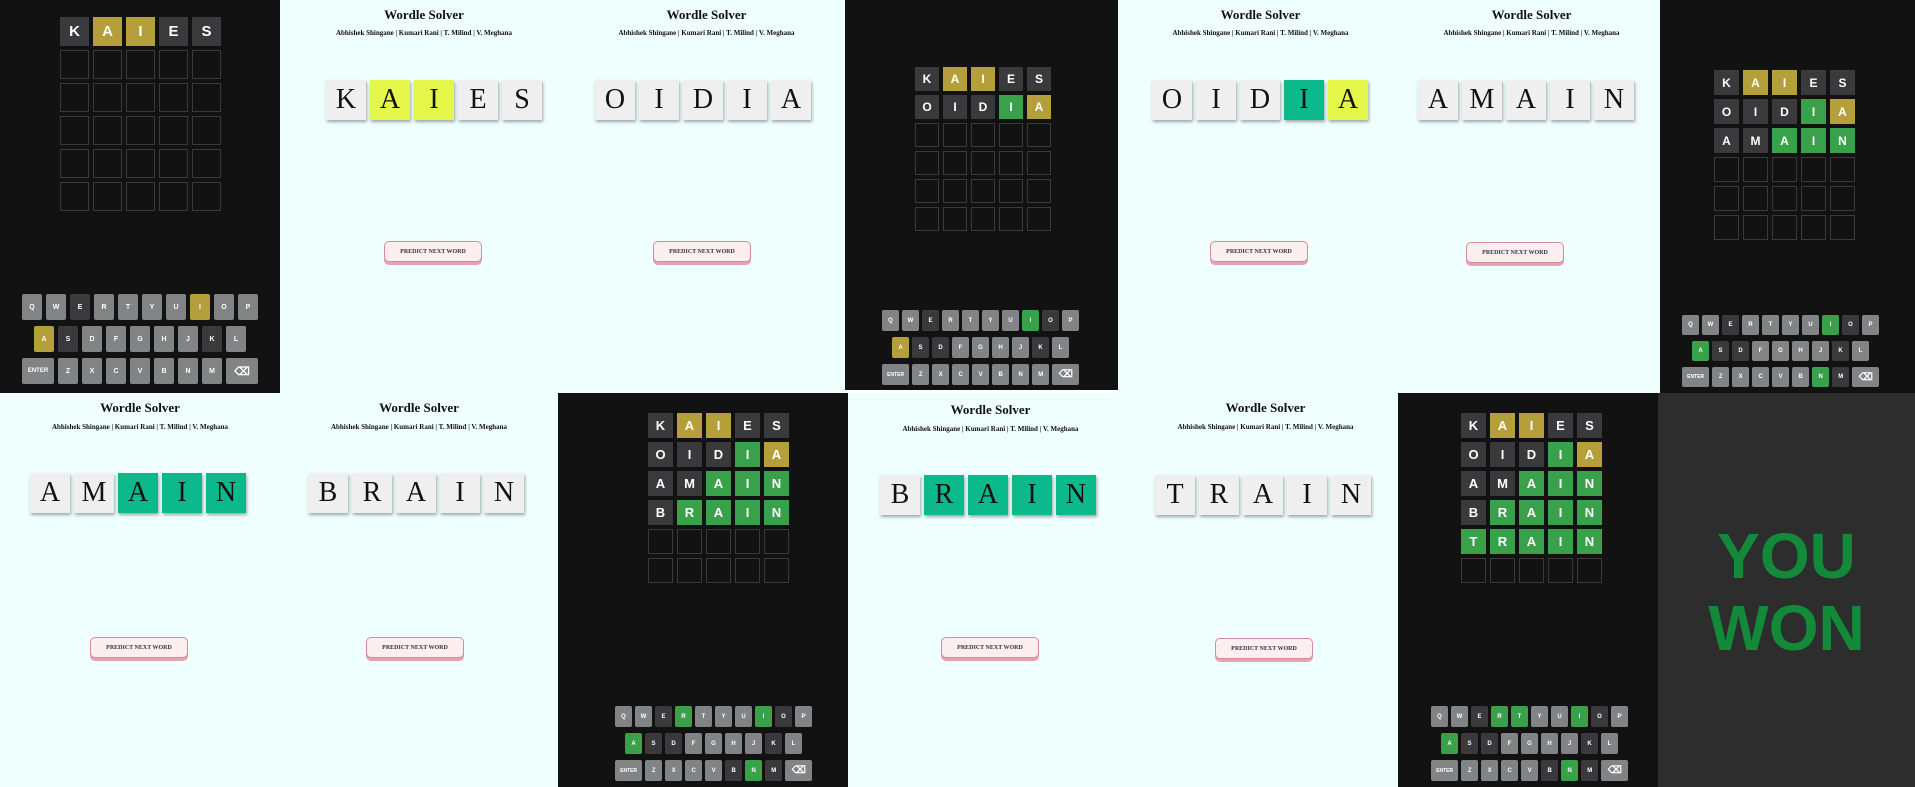  What do you see at coordinates (1770, 325) in the screenshot?
I see `key-t: T` at bounding box center [1770, 325].